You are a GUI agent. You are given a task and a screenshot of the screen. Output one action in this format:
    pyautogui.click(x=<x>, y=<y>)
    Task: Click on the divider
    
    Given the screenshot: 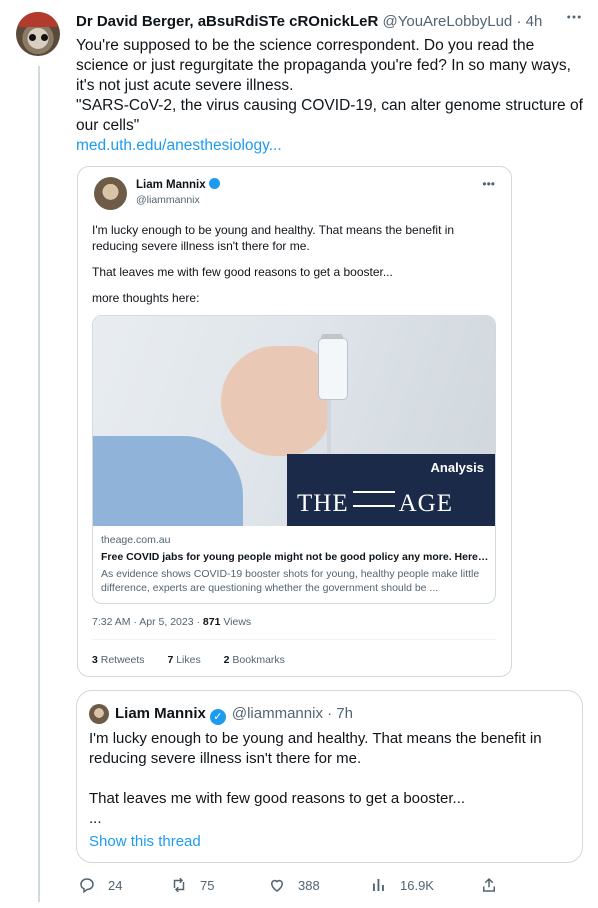 What is the action you would take?
    pyautogui.click(x=294, y=639)
    